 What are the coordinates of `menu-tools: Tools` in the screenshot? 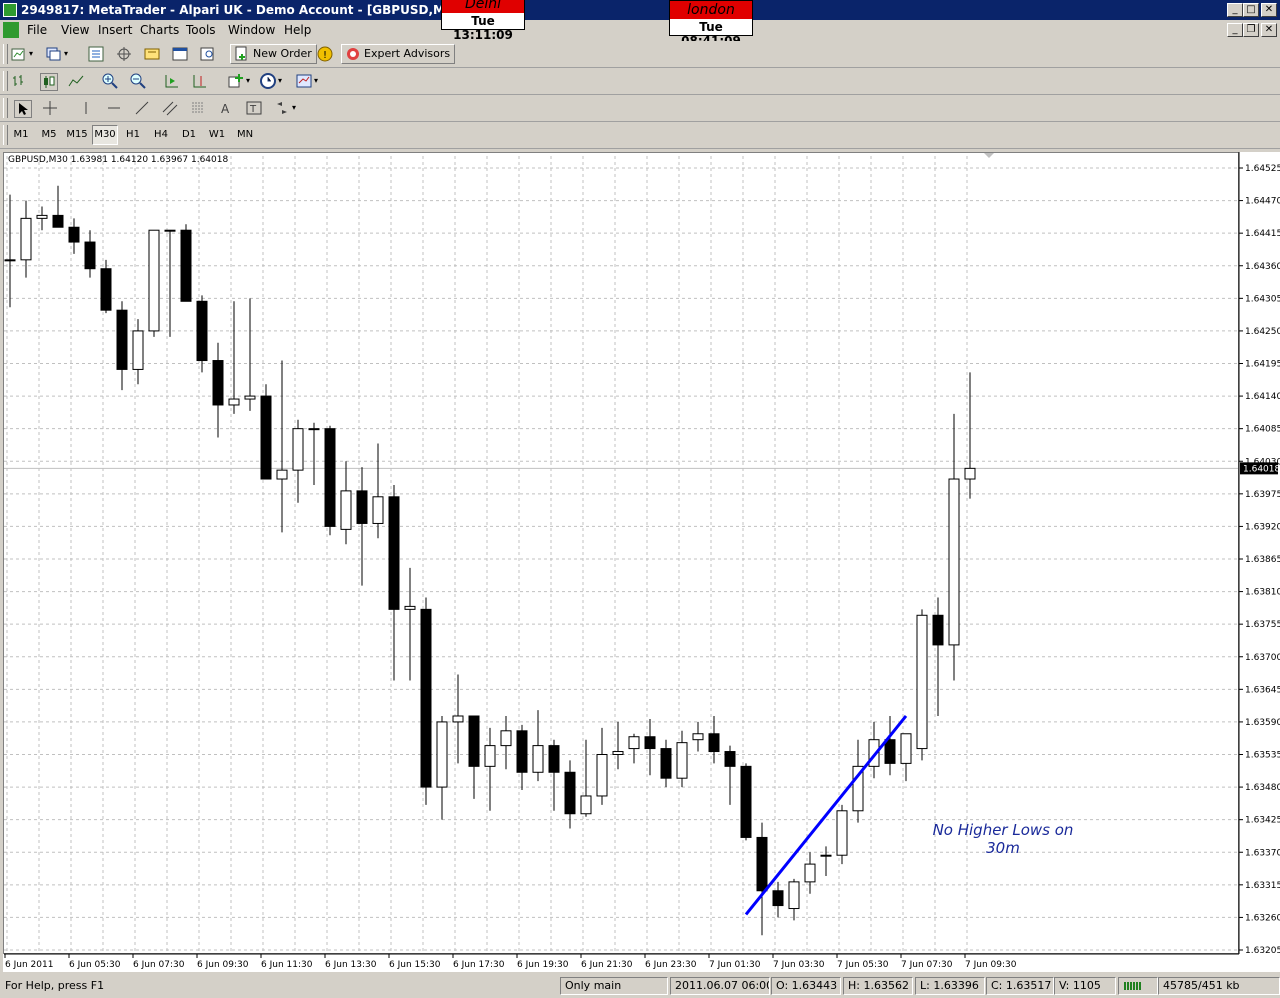 It's located at (201, 30).